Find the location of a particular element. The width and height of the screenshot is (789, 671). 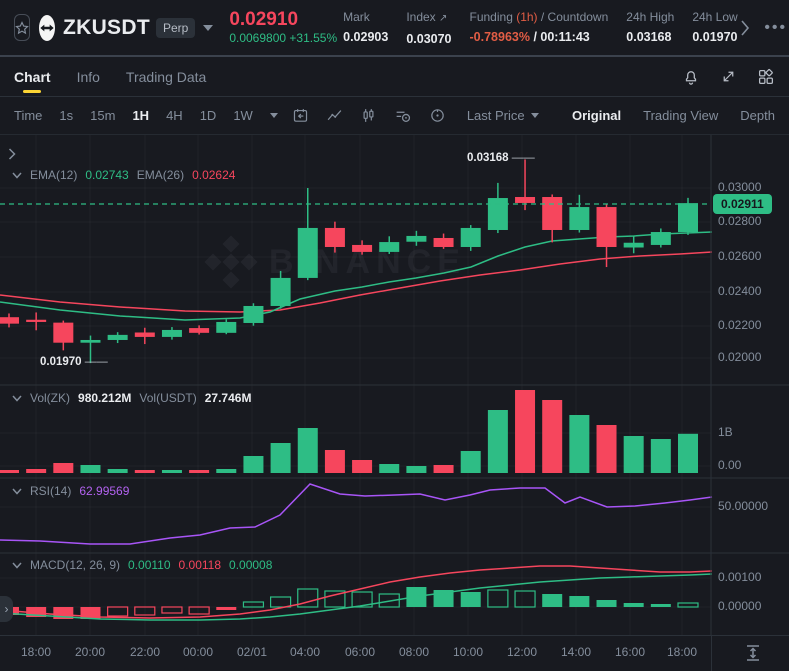

interval-4h: 4H is located at coordinates (174, 115).